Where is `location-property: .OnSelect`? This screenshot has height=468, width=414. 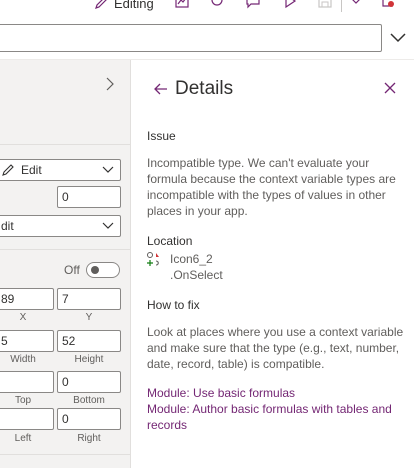
location-property: .OnSelect is located at coordinates (196, 275).